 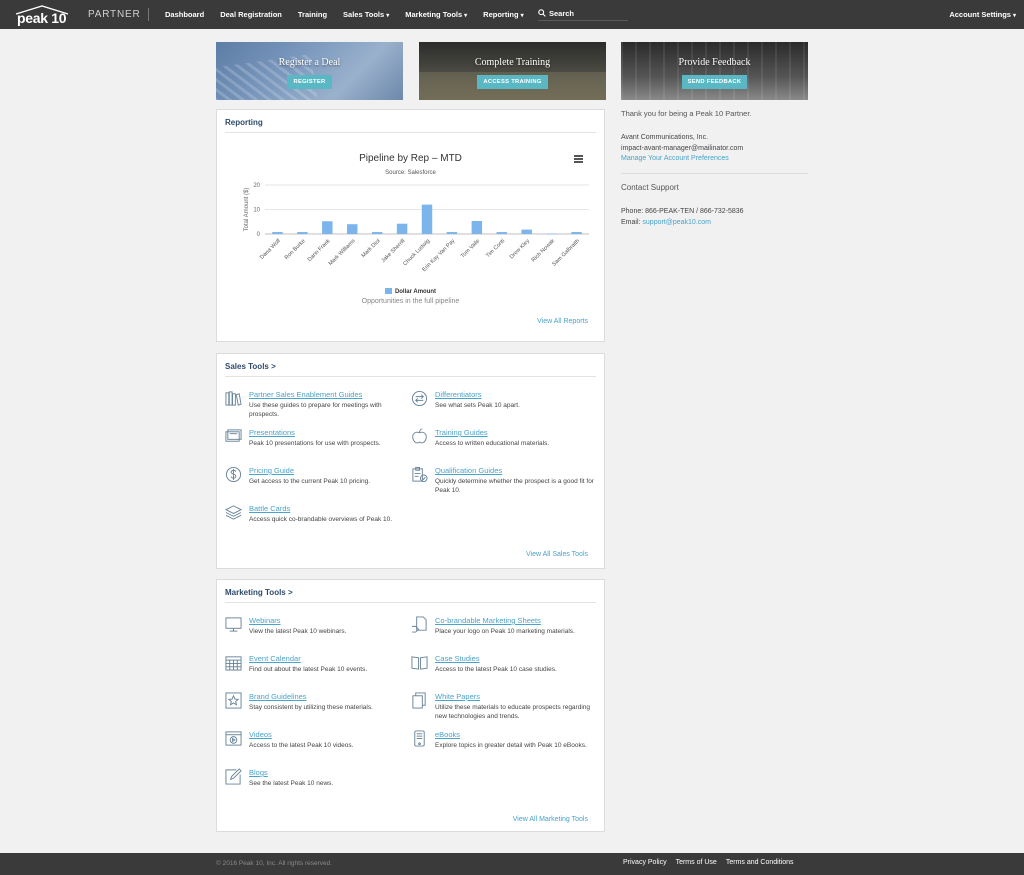 I want to click on peak10-logo: peak 10, so click(x=42, y=15).